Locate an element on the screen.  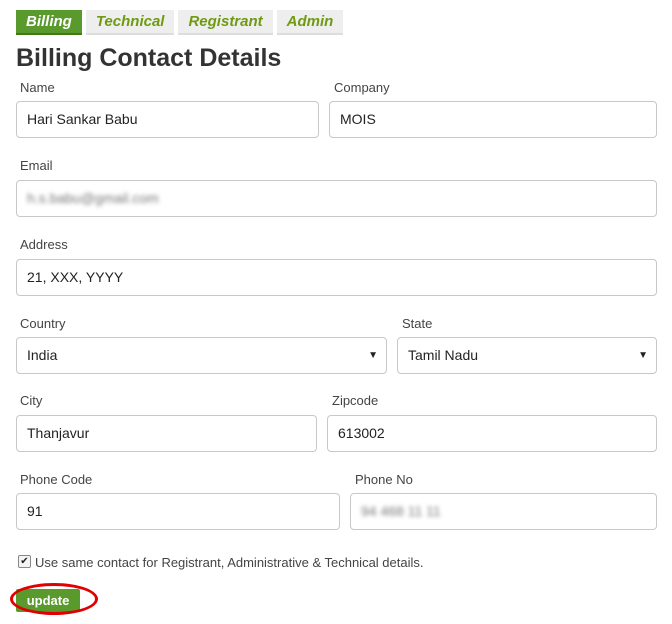
state-label: State is located at coordinates (417, 323).